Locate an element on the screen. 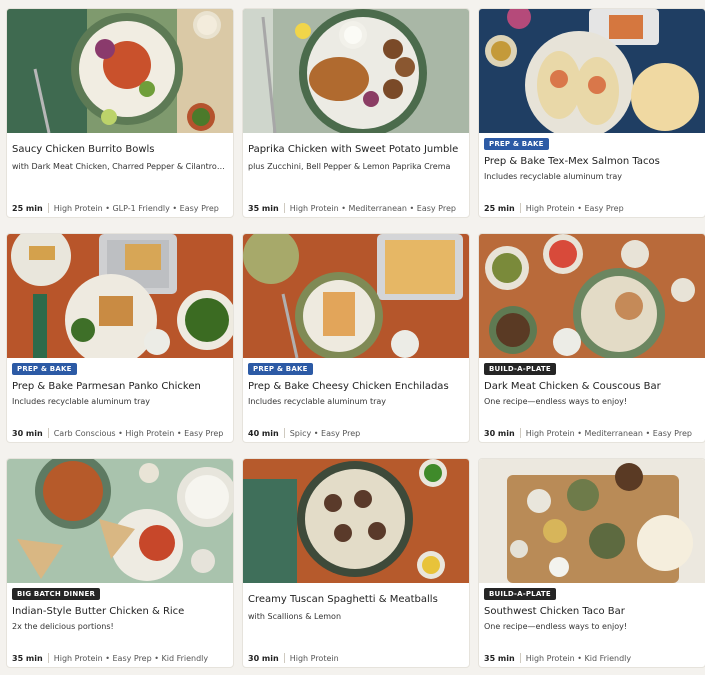 Image resolution: width=705 pixels, height=675 pixels. recipe-tags: High Protein • Kid Friendly is located at coordinates (578, 658).